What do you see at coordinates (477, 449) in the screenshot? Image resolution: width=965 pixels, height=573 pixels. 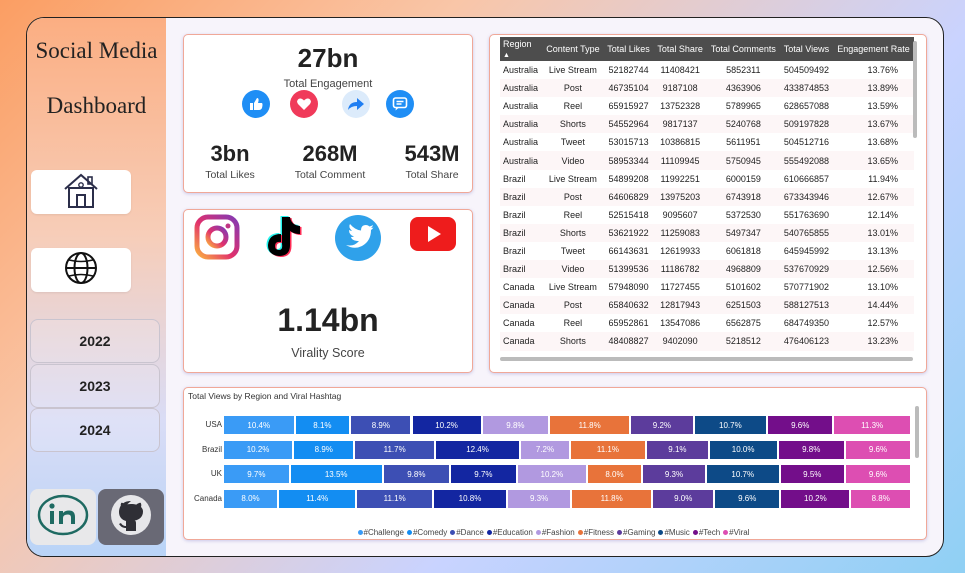 I see `bar-segment: 12.4%` at bounding box center [477, 449].